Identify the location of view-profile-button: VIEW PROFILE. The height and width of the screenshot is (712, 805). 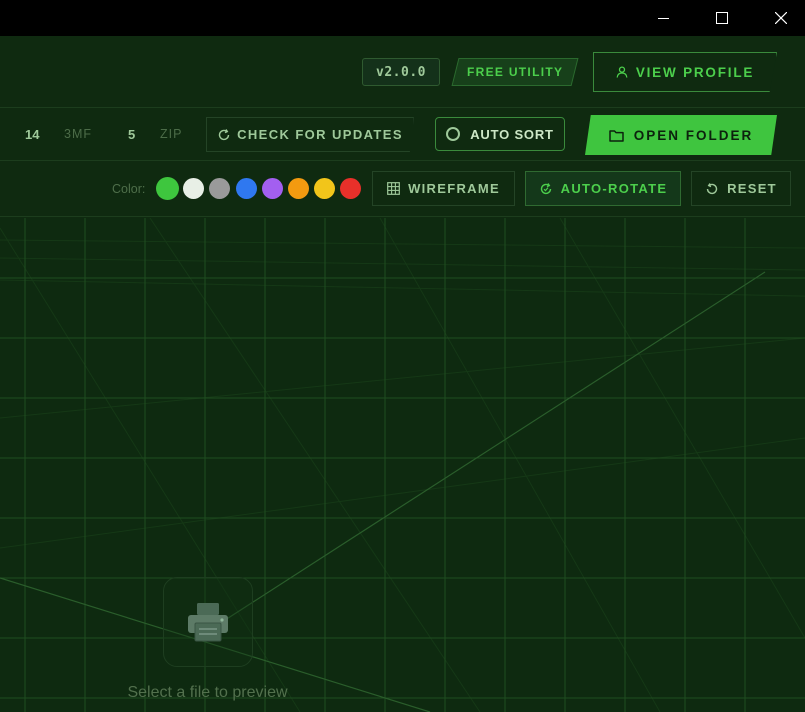
(685, 72).